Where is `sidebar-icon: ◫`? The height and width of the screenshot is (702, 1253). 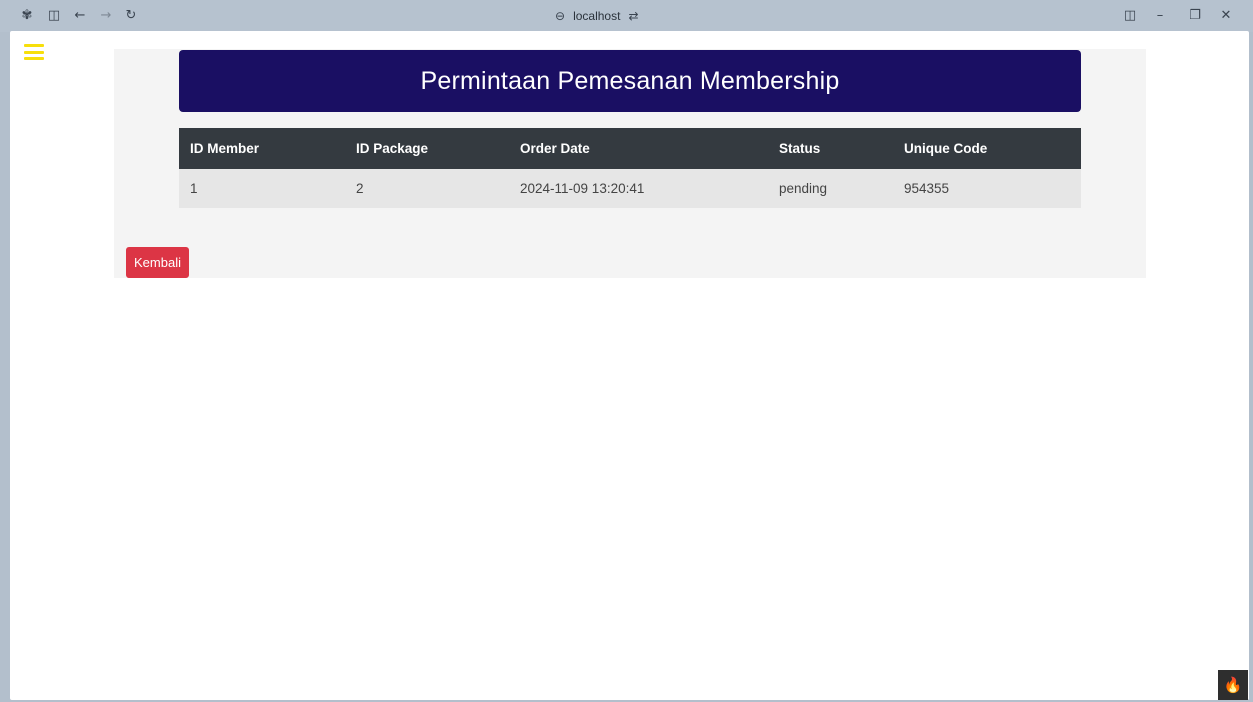 sidebar-icon: ◫ is located at coordinates (54, 16).